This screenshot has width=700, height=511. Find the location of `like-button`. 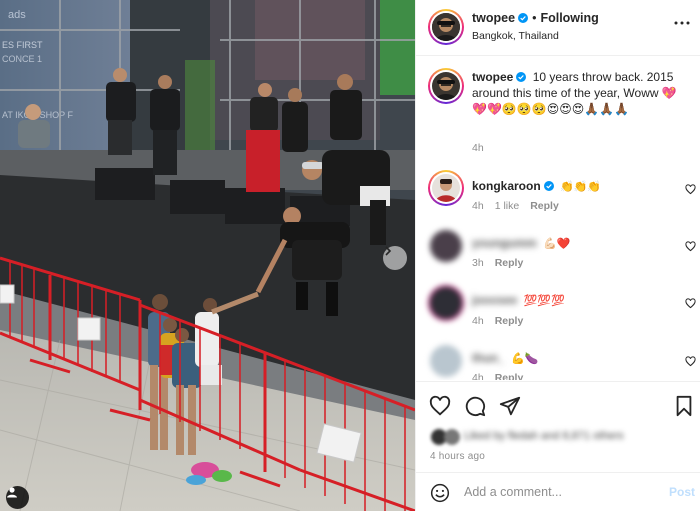

like-button is located at coordinates (440, 407).